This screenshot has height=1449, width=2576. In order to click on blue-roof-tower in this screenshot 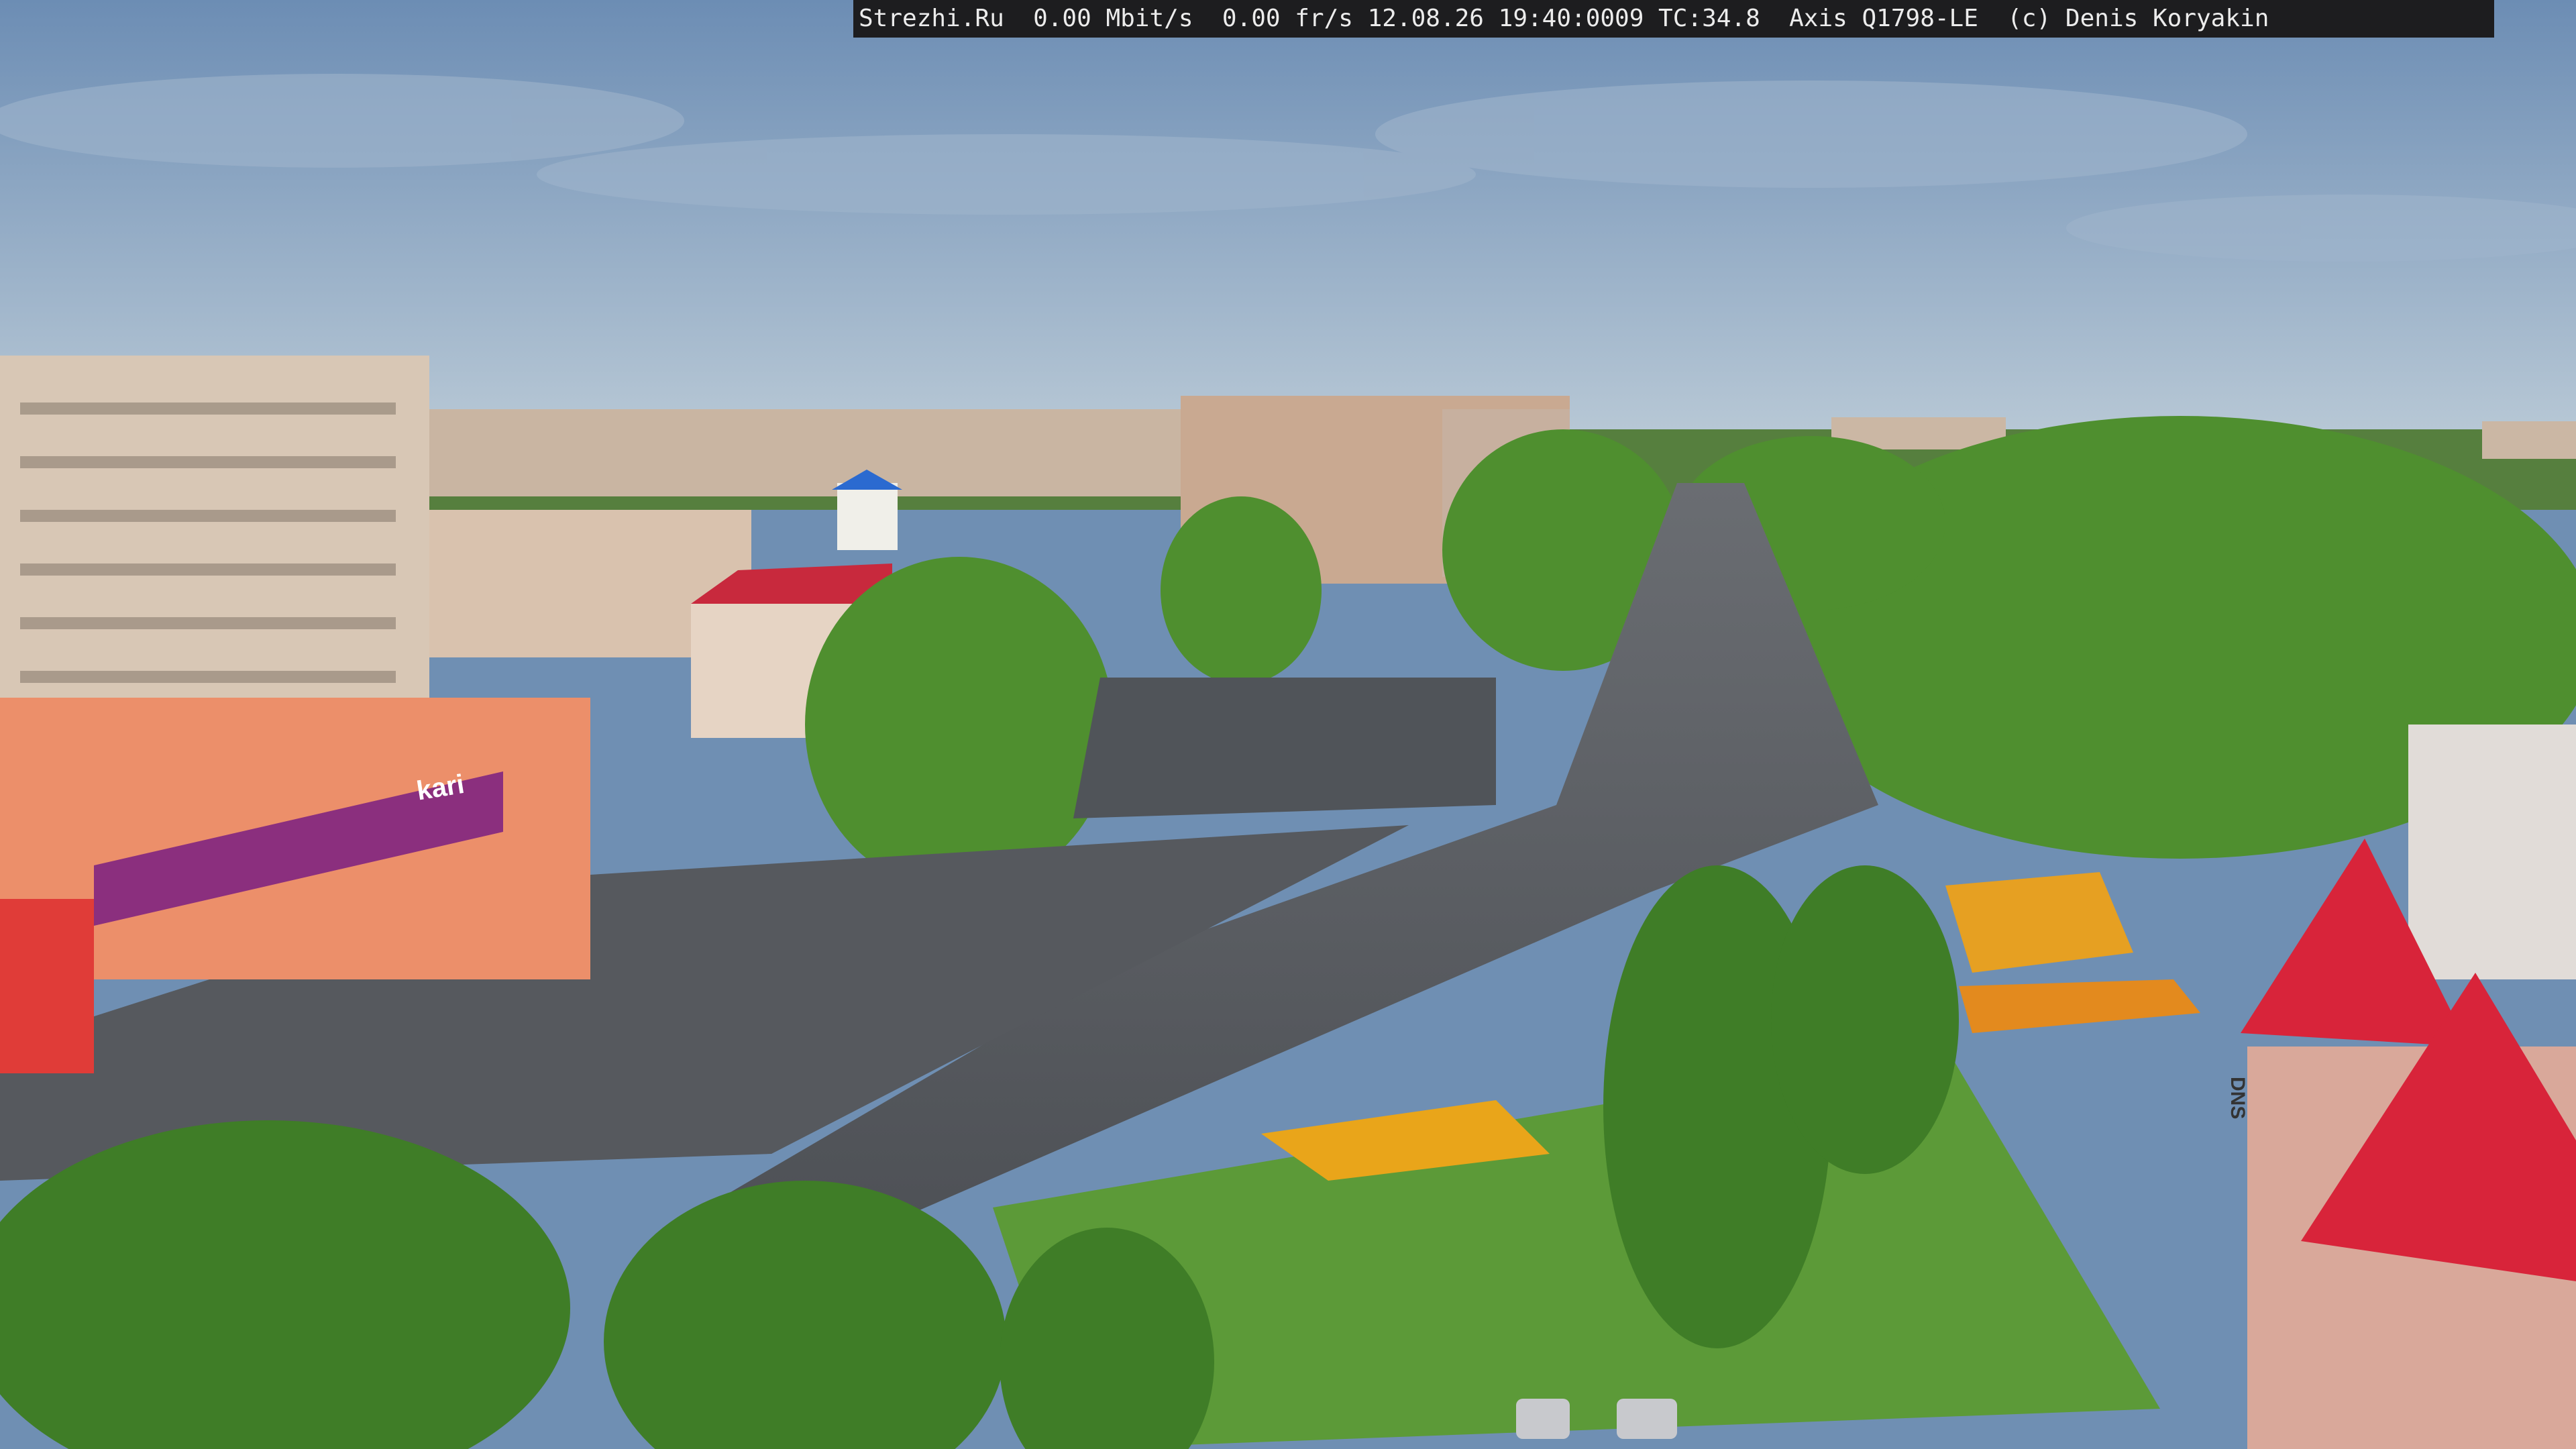, I will do `click(867, 516)`.